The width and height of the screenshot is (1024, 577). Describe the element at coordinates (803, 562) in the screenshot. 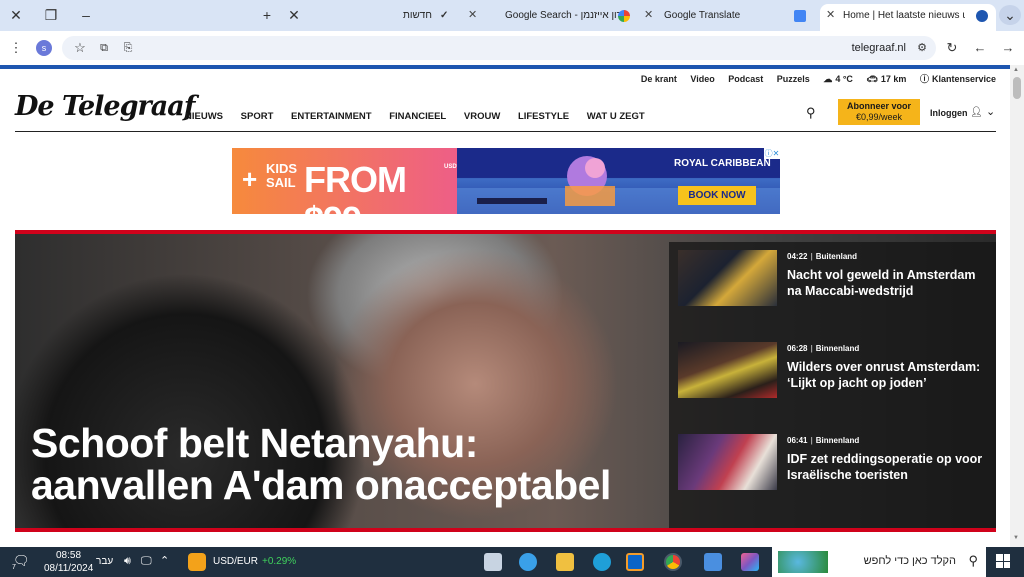

I see `search-highlight-icon` at that location.